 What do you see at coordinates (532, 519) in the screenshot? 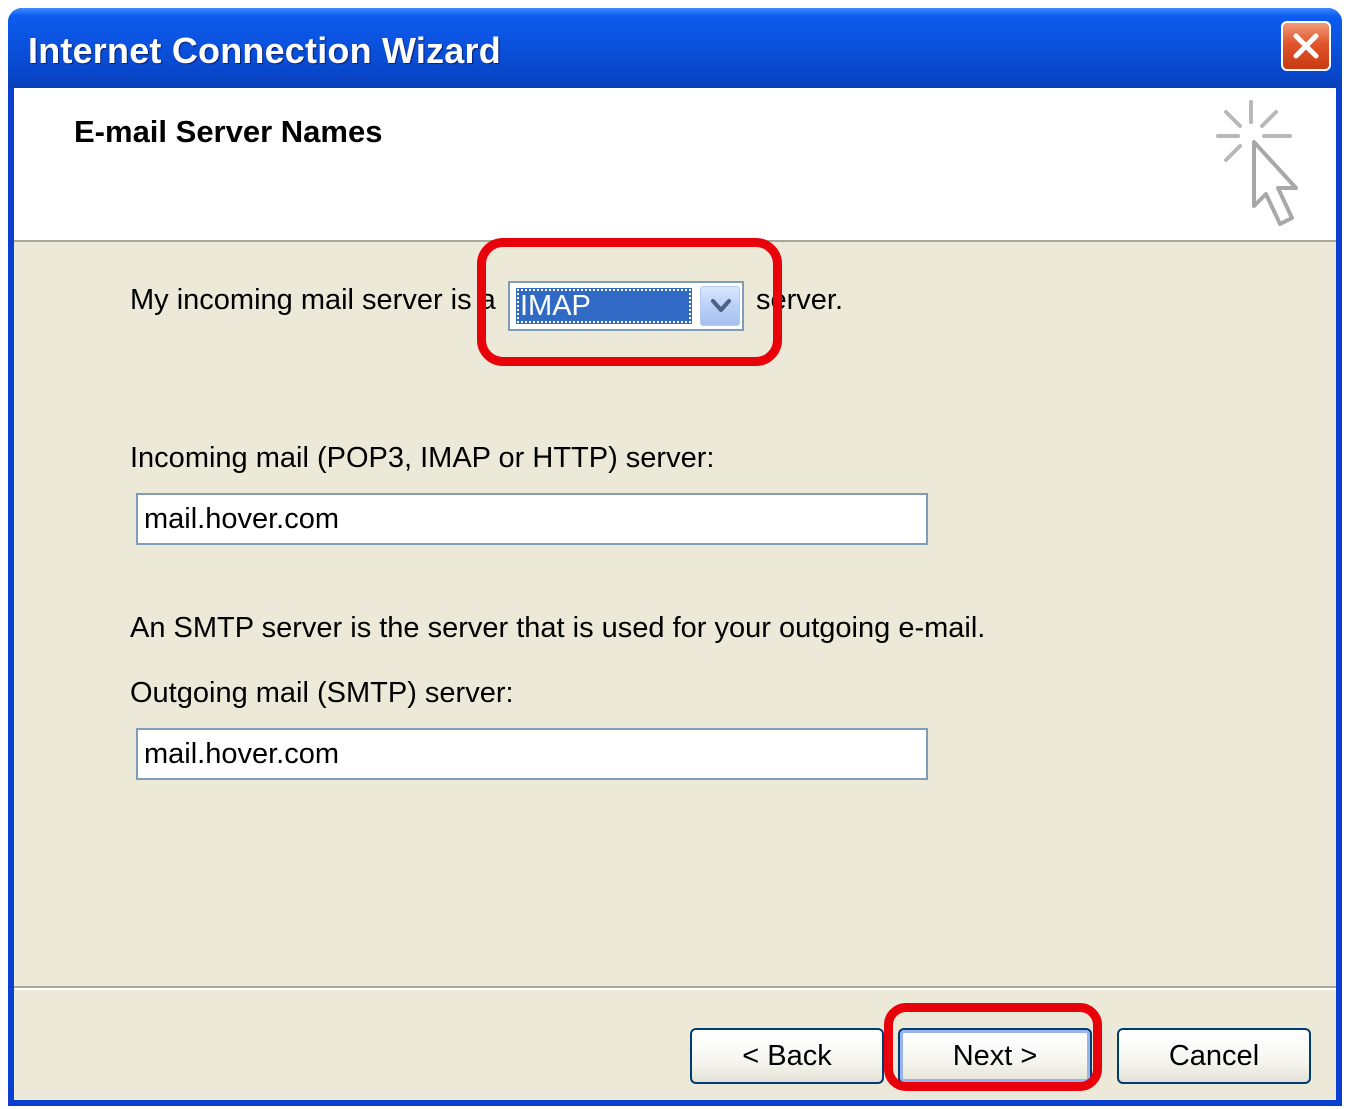
I see `incoming-server-field` at bounding box center [532, 519].